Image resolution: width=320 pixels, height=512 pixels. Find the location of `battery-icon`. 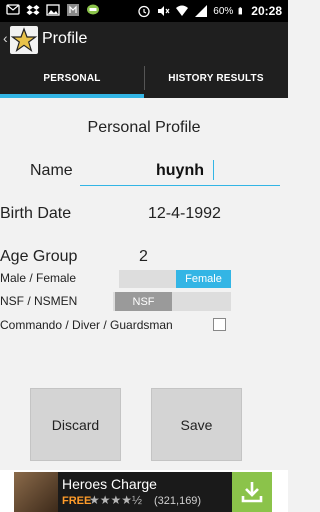

battery-icon is located at coordinates (240, 11).